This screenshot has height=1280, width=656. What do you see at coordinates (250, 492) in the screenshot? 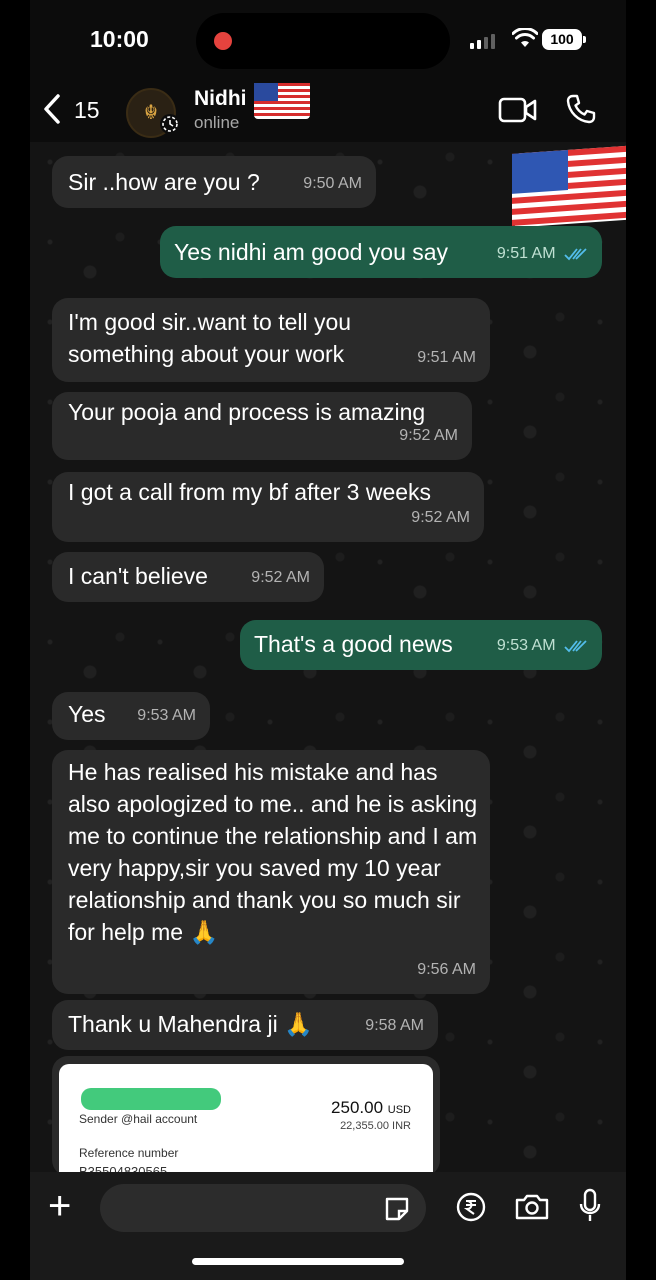
I see `message-text: I got a call from my bf after 3 weeks` at bounding box center [250, 492].